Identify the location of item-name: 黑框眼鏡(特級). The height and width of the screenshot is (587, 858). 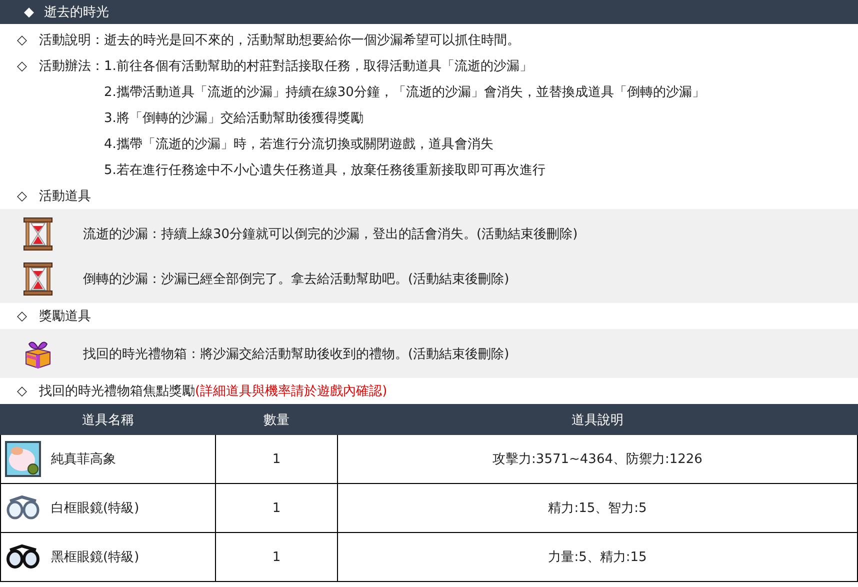
(95, 557).